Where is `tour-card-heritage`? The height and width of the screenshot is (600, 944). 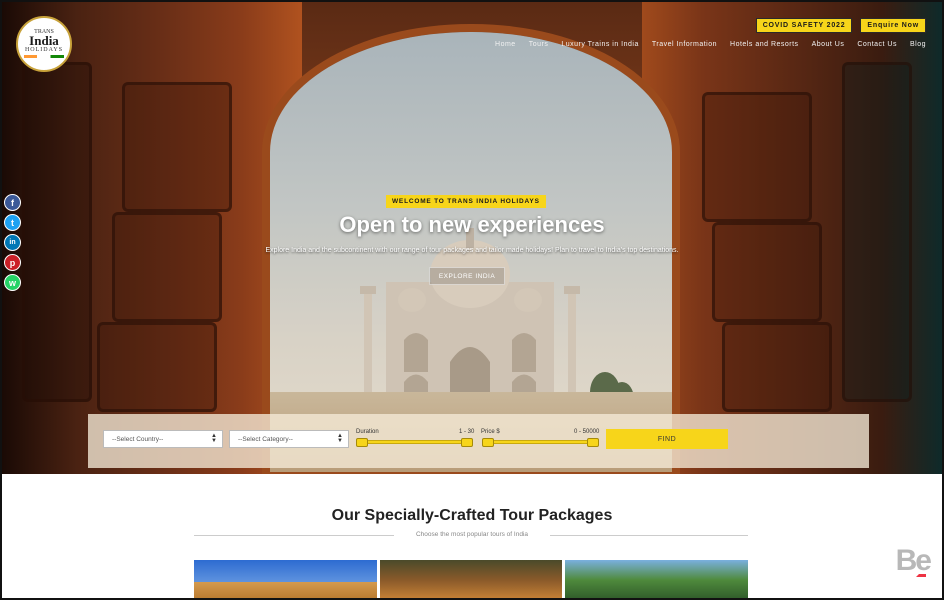
tour-card-heritage is located at coordinates (285, 579).